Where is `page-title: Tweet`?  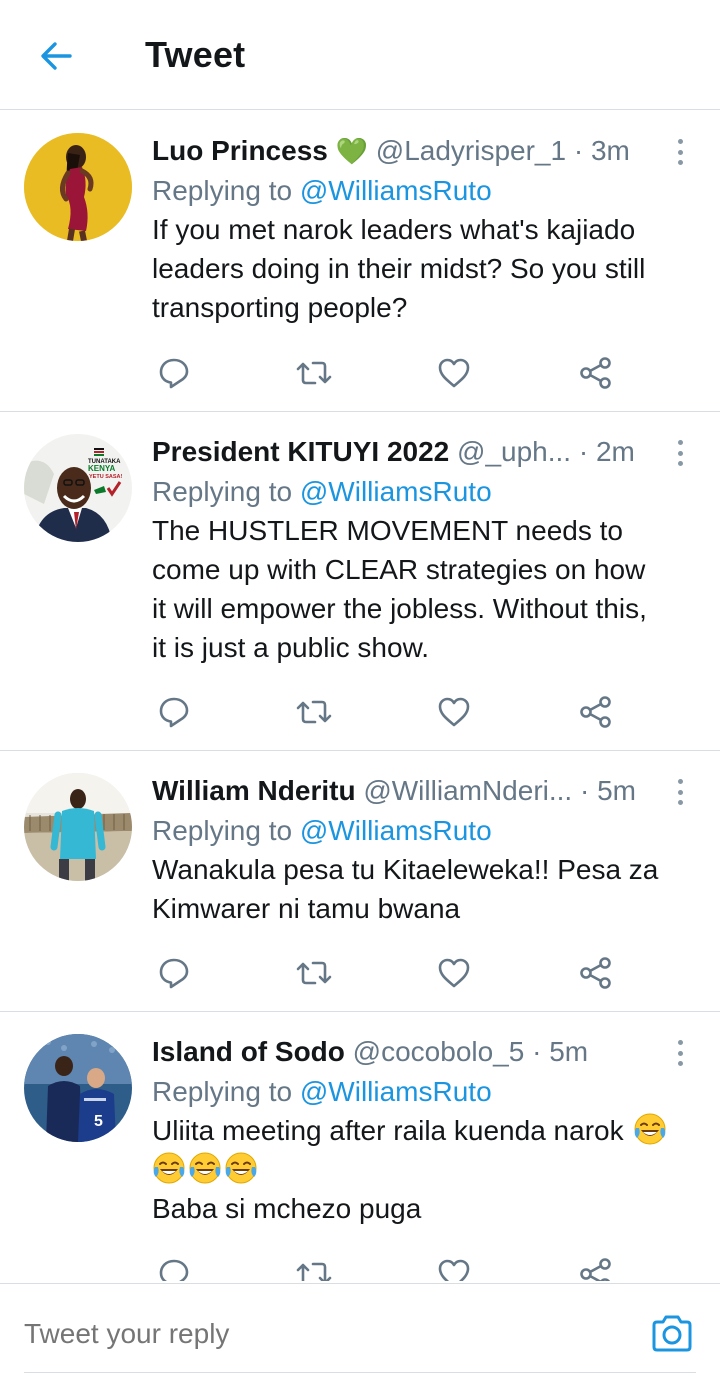
page-title: Tweet is located at coordinates (195, 54).